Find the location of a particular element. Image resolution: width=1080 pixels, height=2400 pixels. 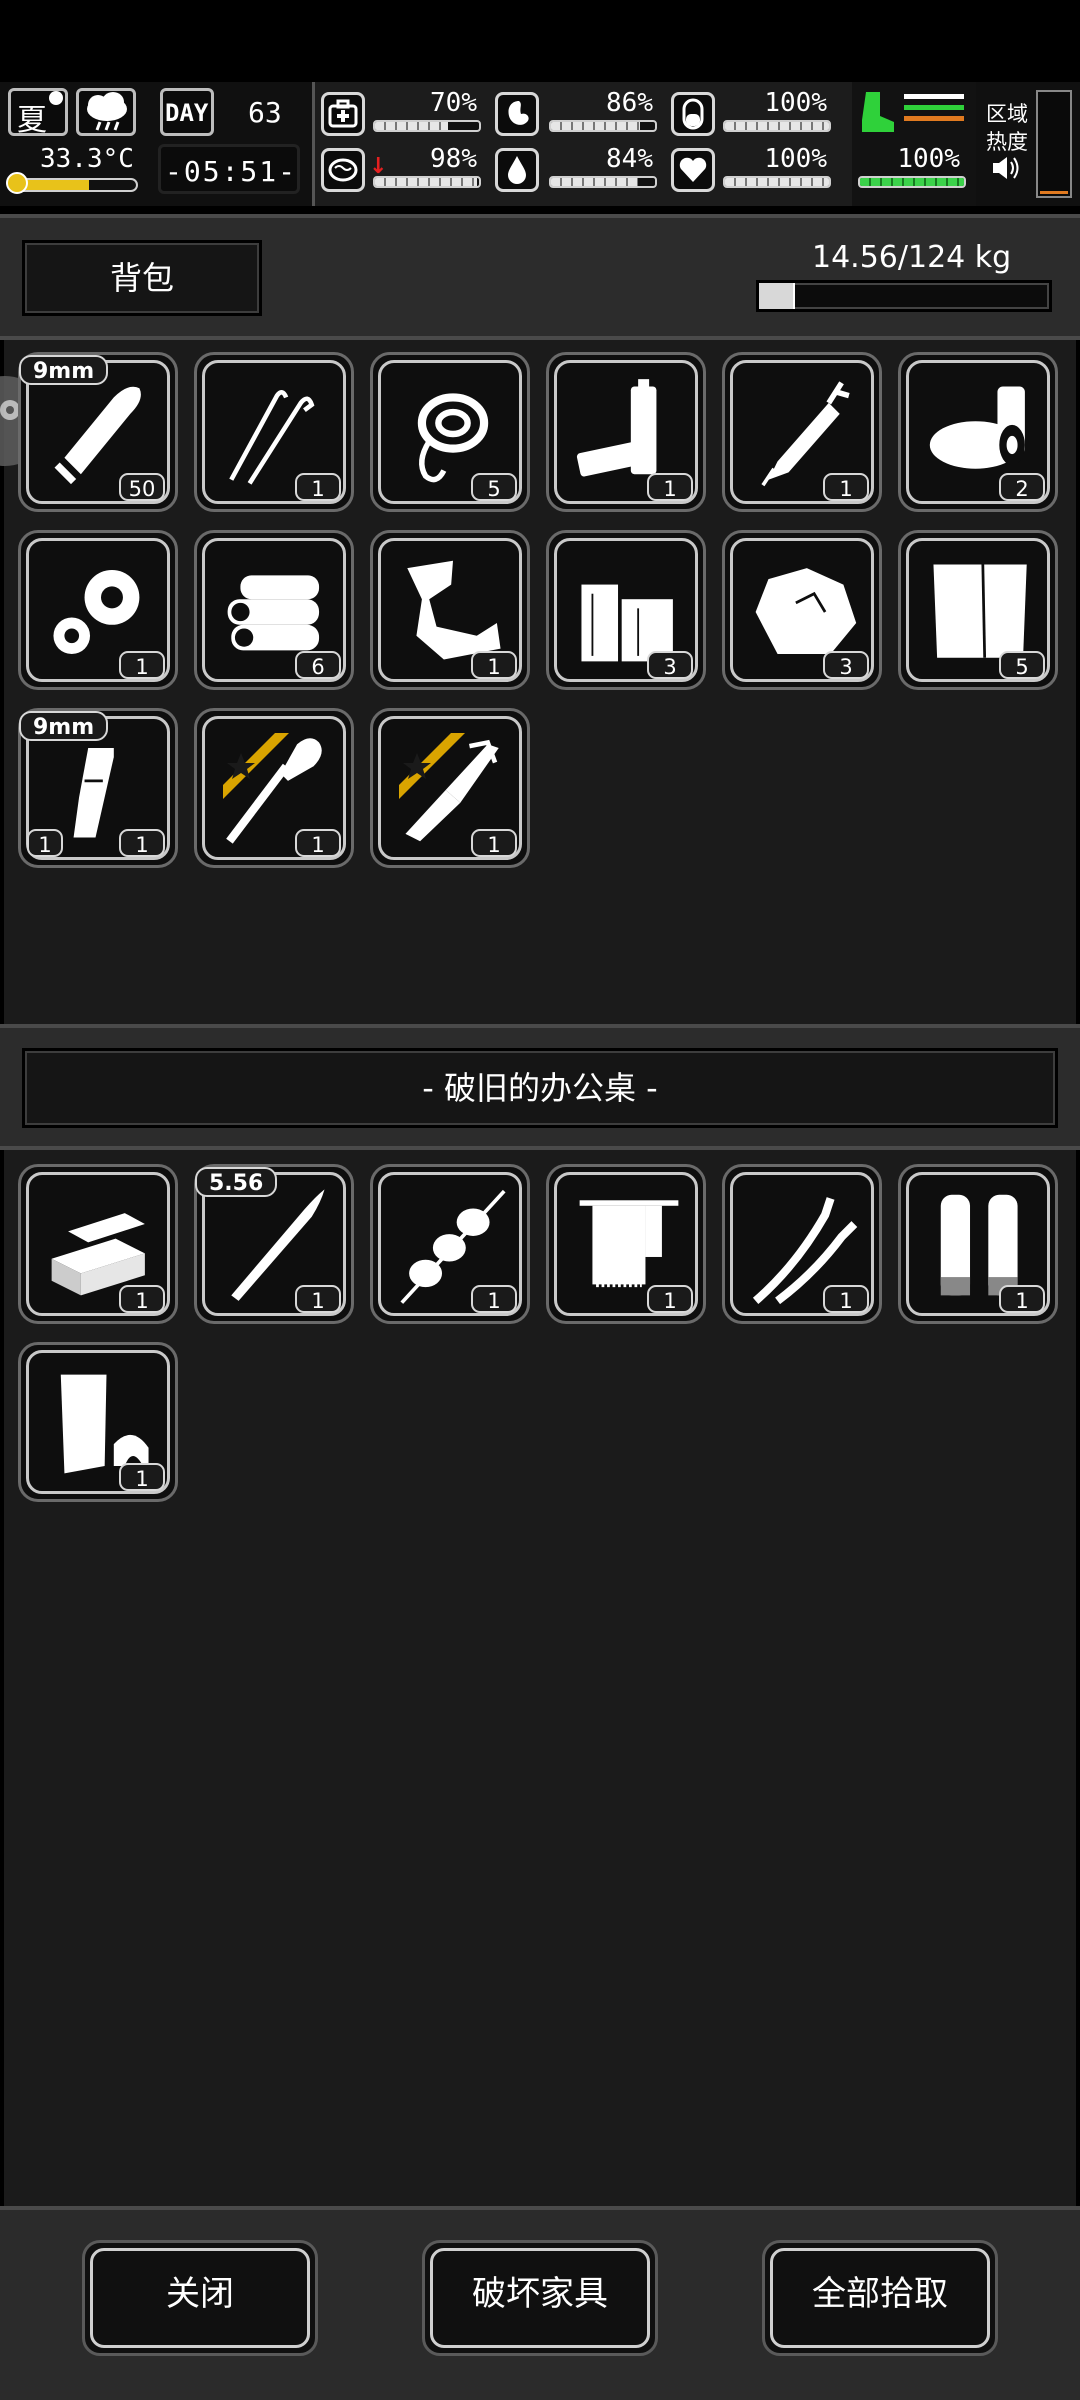

backpack-title: 背包 is located at coordinates (142, 278).